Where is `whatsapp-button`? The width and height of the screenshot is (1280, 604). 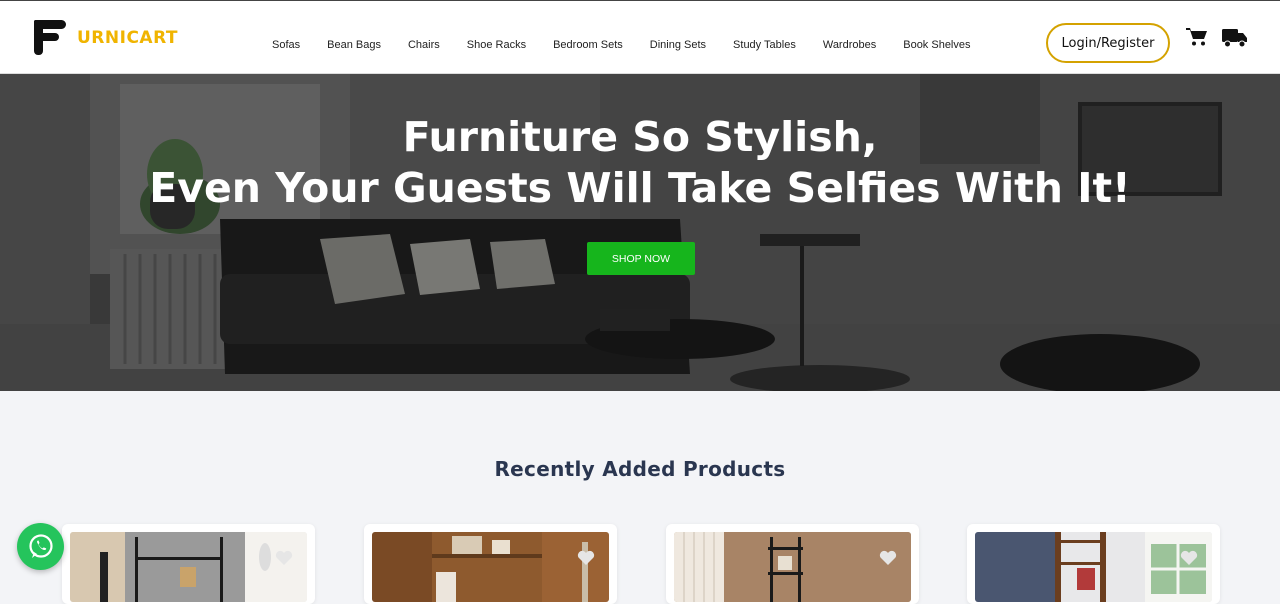
whatsapp-button is located at coordinates (40, 546).